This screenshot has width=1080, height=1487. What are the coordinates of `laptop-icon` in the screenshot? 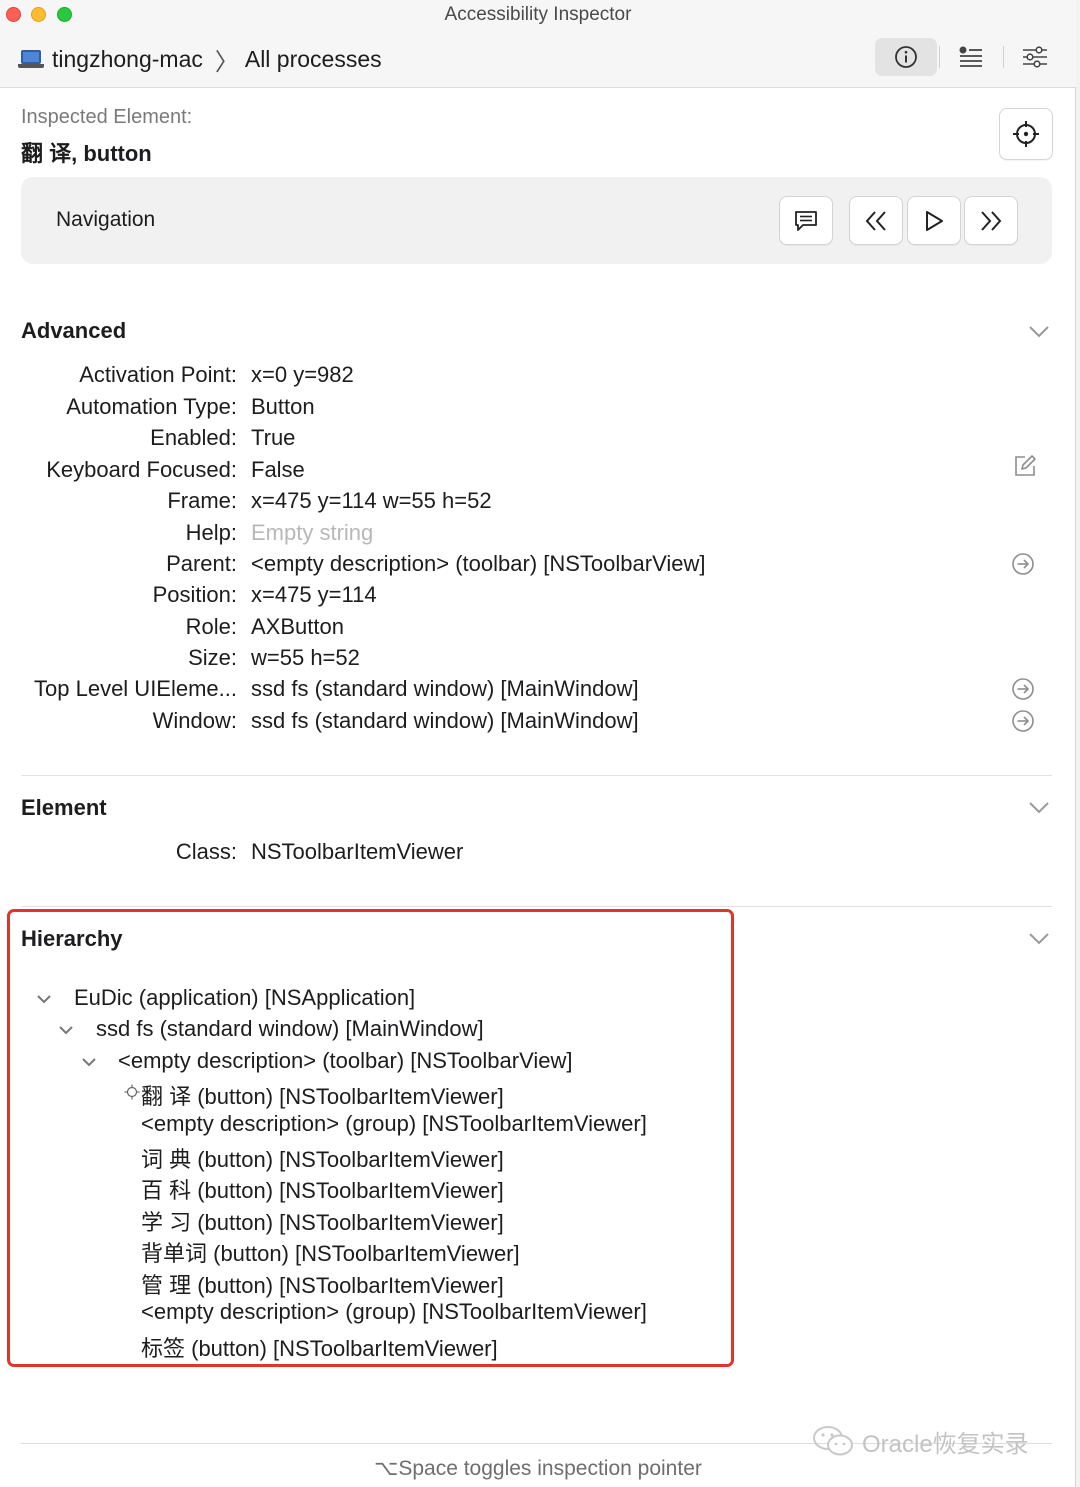 It's located at (31, 59).